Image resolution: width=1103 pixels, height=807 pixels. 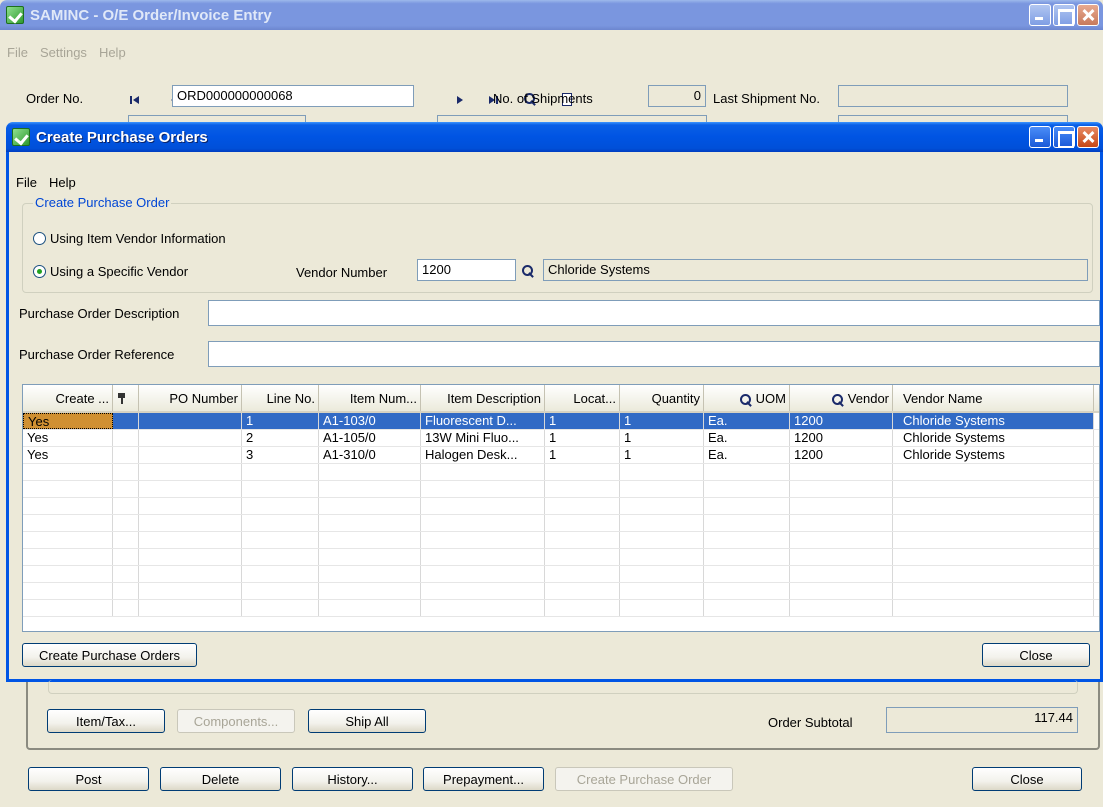 I want to click on dialog-minimize-icon, so click(x=1040, y=137).